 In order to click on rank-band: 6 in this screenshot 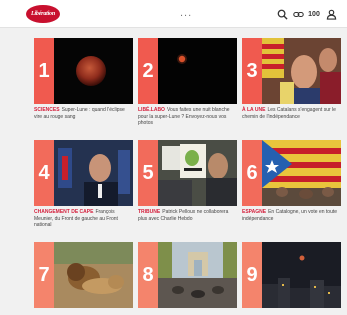, I will do `click(252, 173)`.